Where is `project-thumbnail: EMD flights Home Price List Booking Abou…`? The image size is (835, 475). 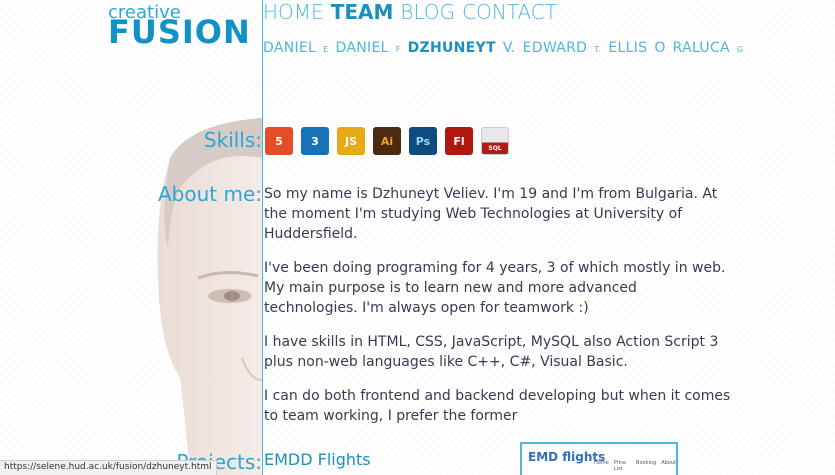
project-thumbnail: EMD flights Home Price List Booking Abou… is located at coordinates (599, 458).